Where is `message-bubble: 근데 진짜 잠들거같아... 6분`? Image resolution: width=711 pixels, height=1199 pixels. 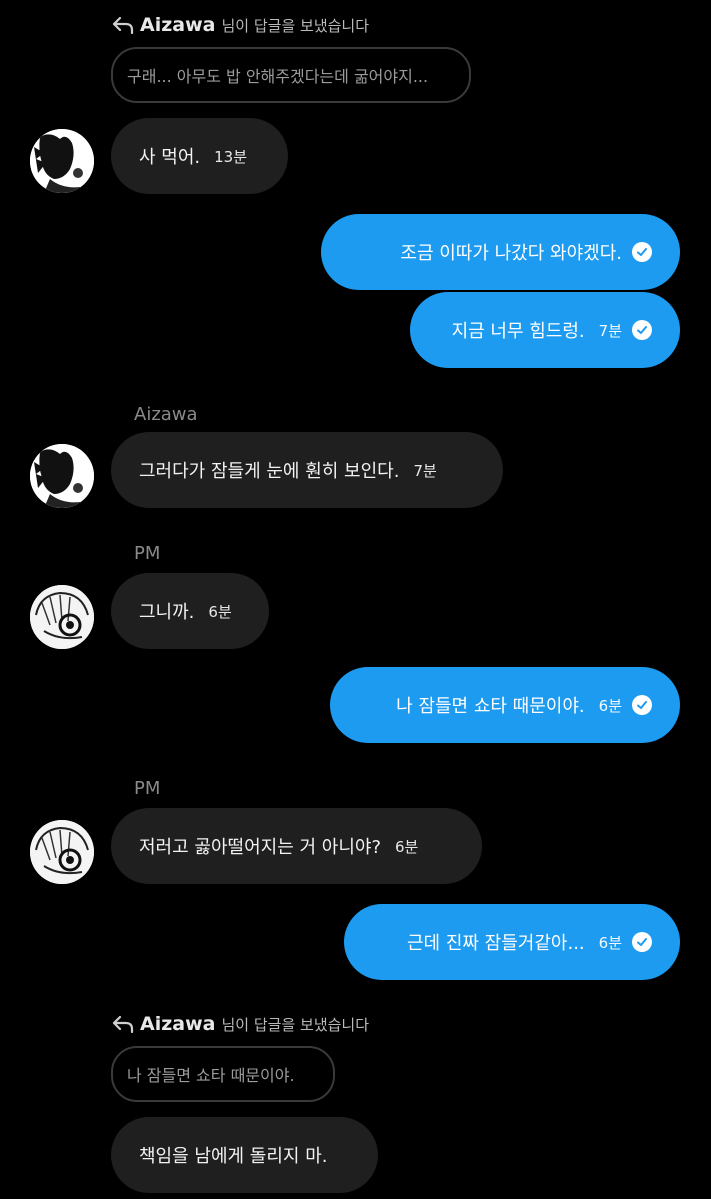 message-bubble: 근데 진짜 잠들거같아... 6분 is located at coordinates (512, 942).